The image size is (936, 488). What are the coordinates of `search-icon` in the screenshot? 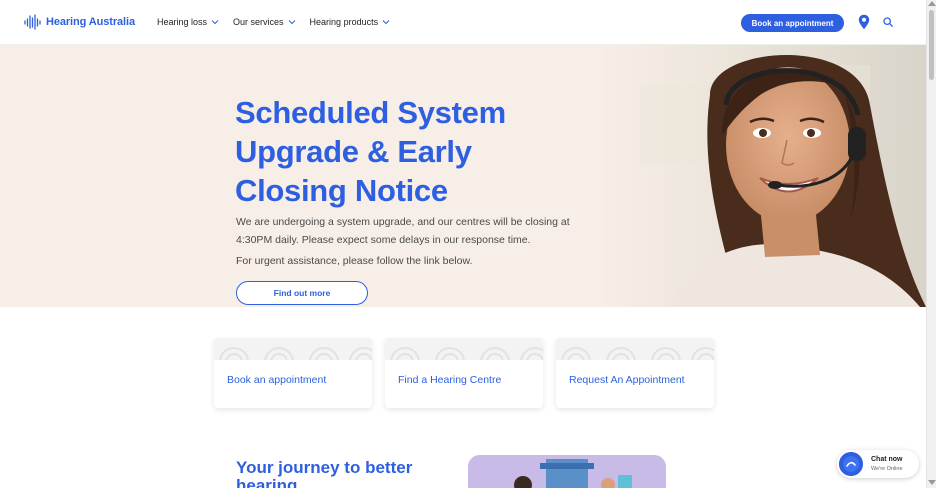 It's located at (888, 22).